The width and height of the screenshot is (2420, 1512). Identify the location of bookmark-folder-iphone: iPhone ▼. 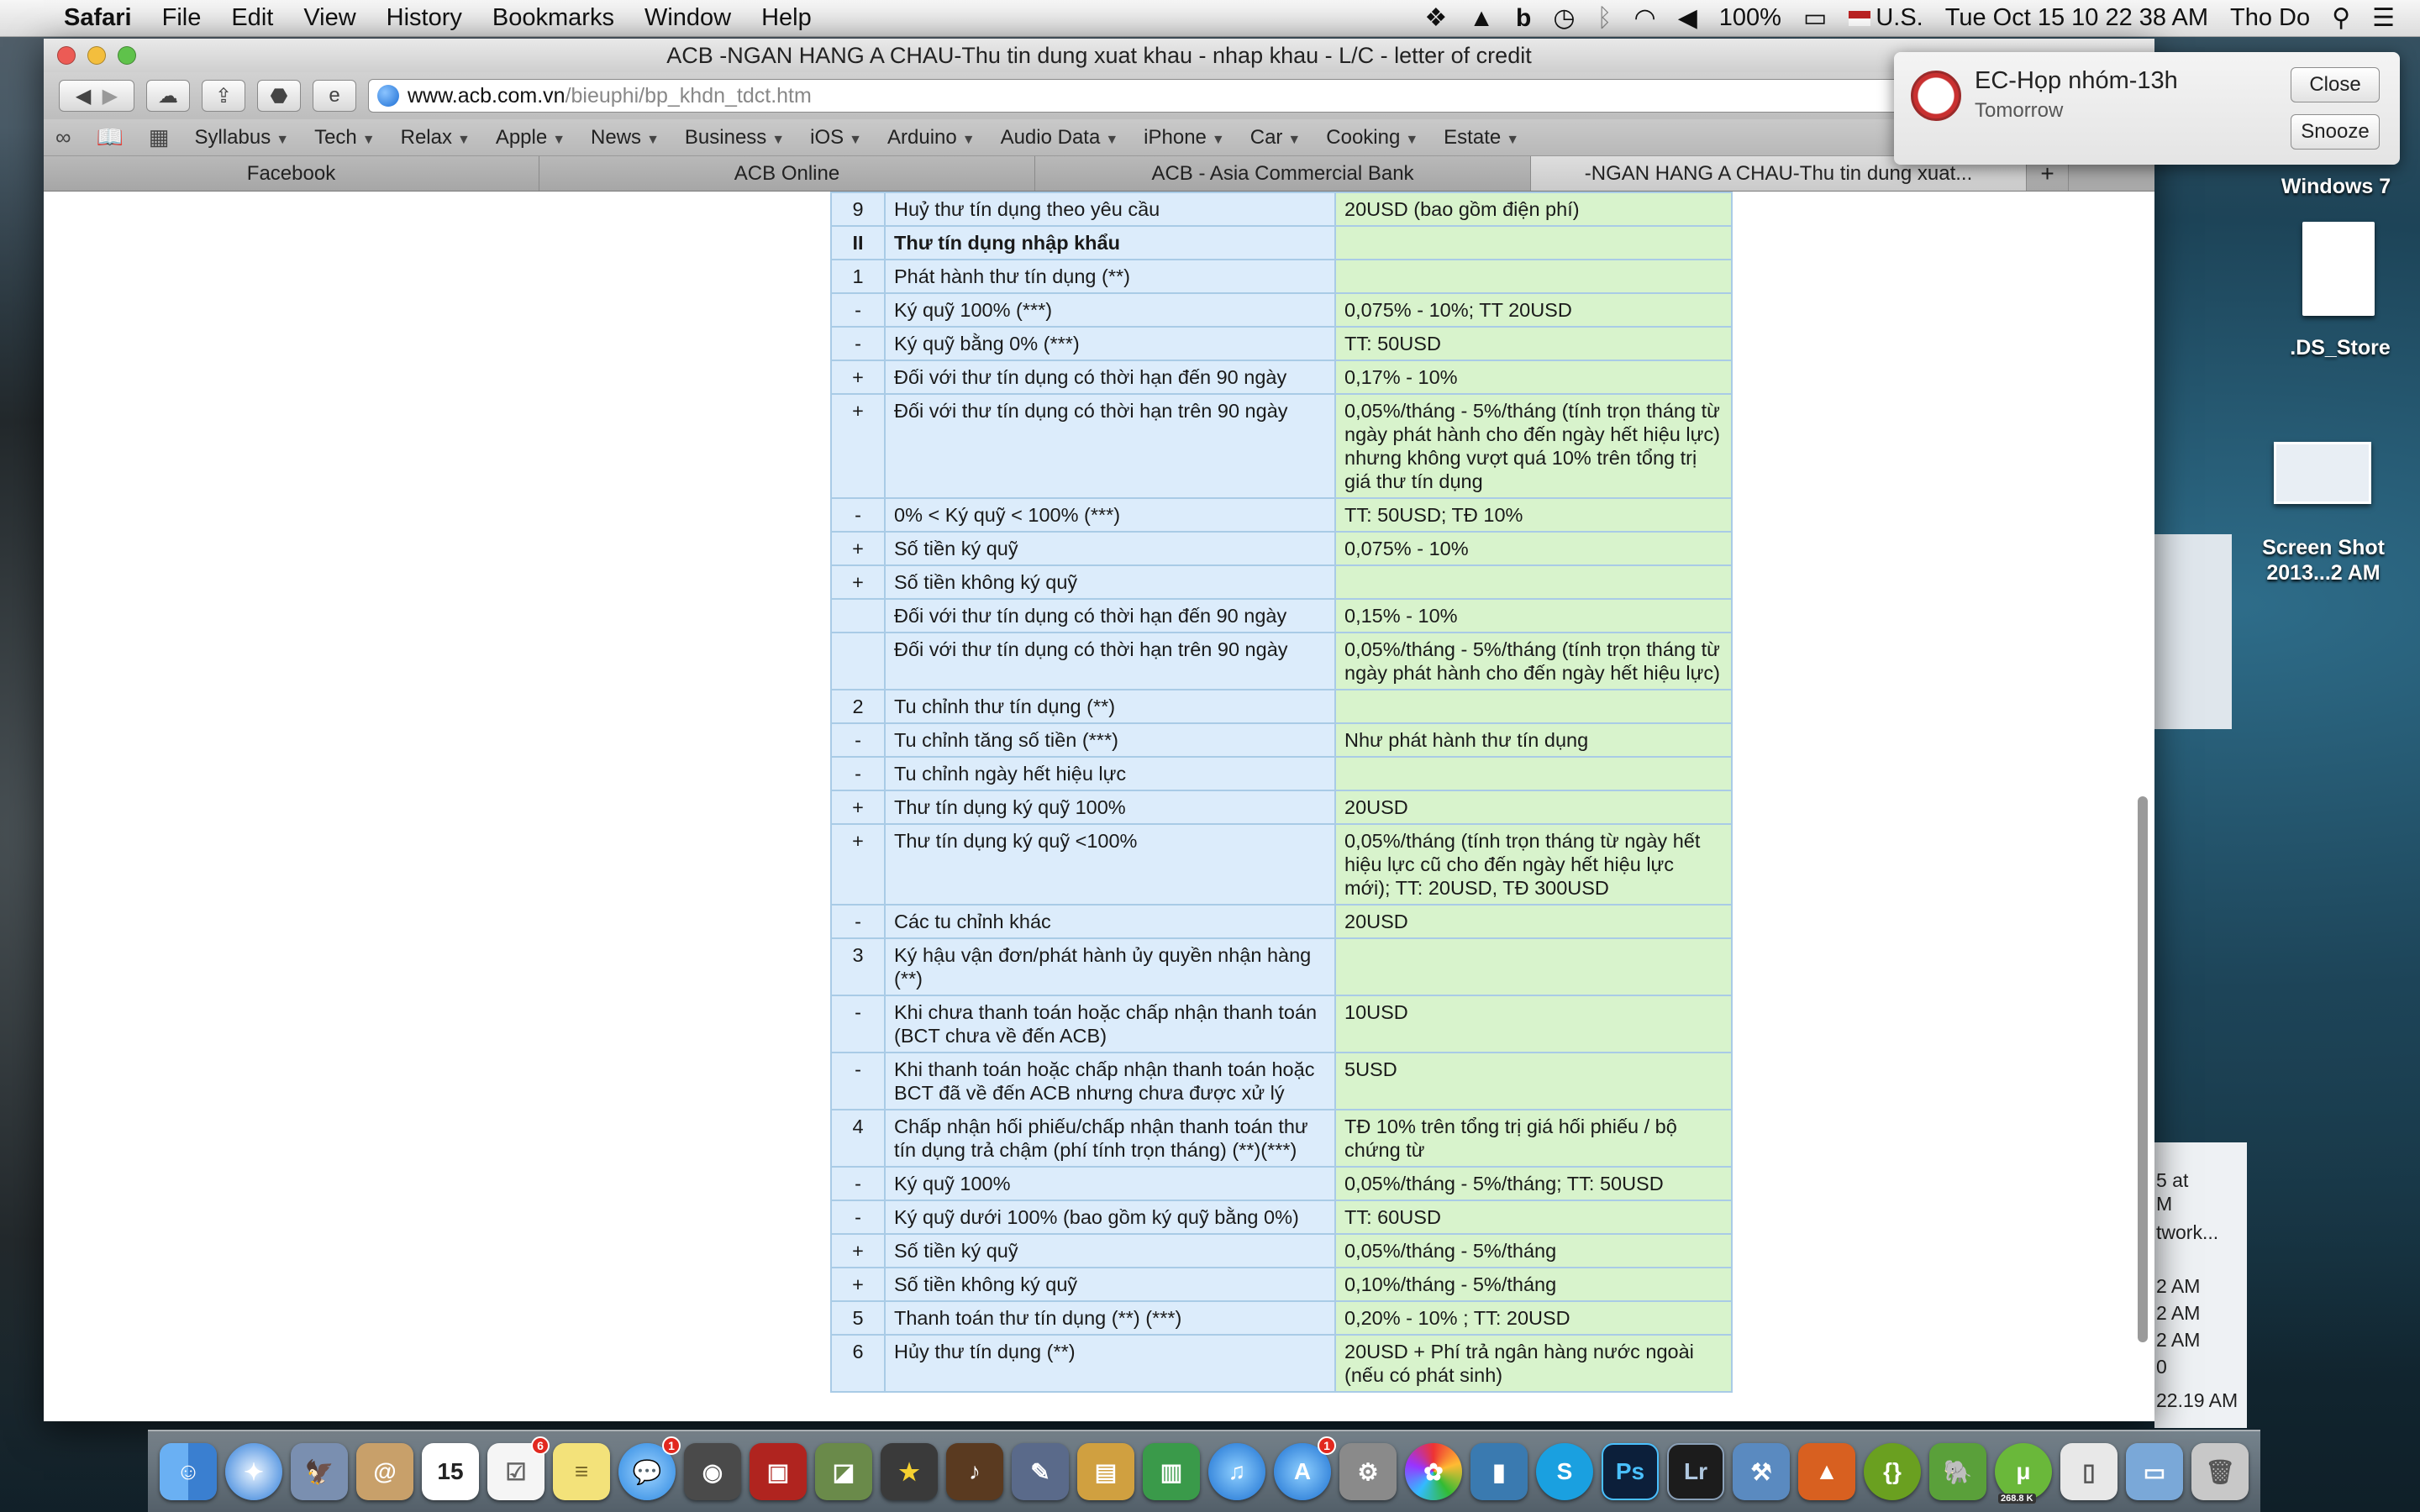
(1184, 138).